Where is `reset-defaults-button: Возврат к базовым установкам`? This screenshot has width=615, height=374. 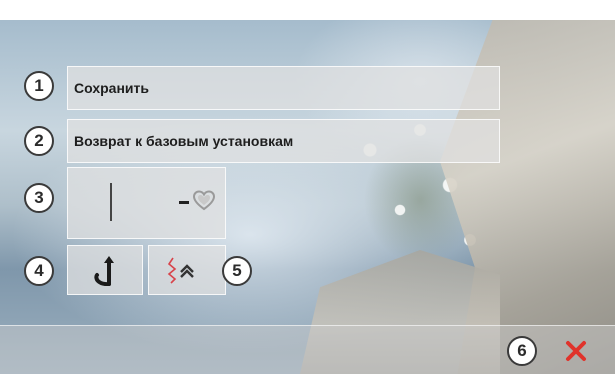
reset-defaults-button: Возврат к базовым установкам is located at coordinates (283, 141).